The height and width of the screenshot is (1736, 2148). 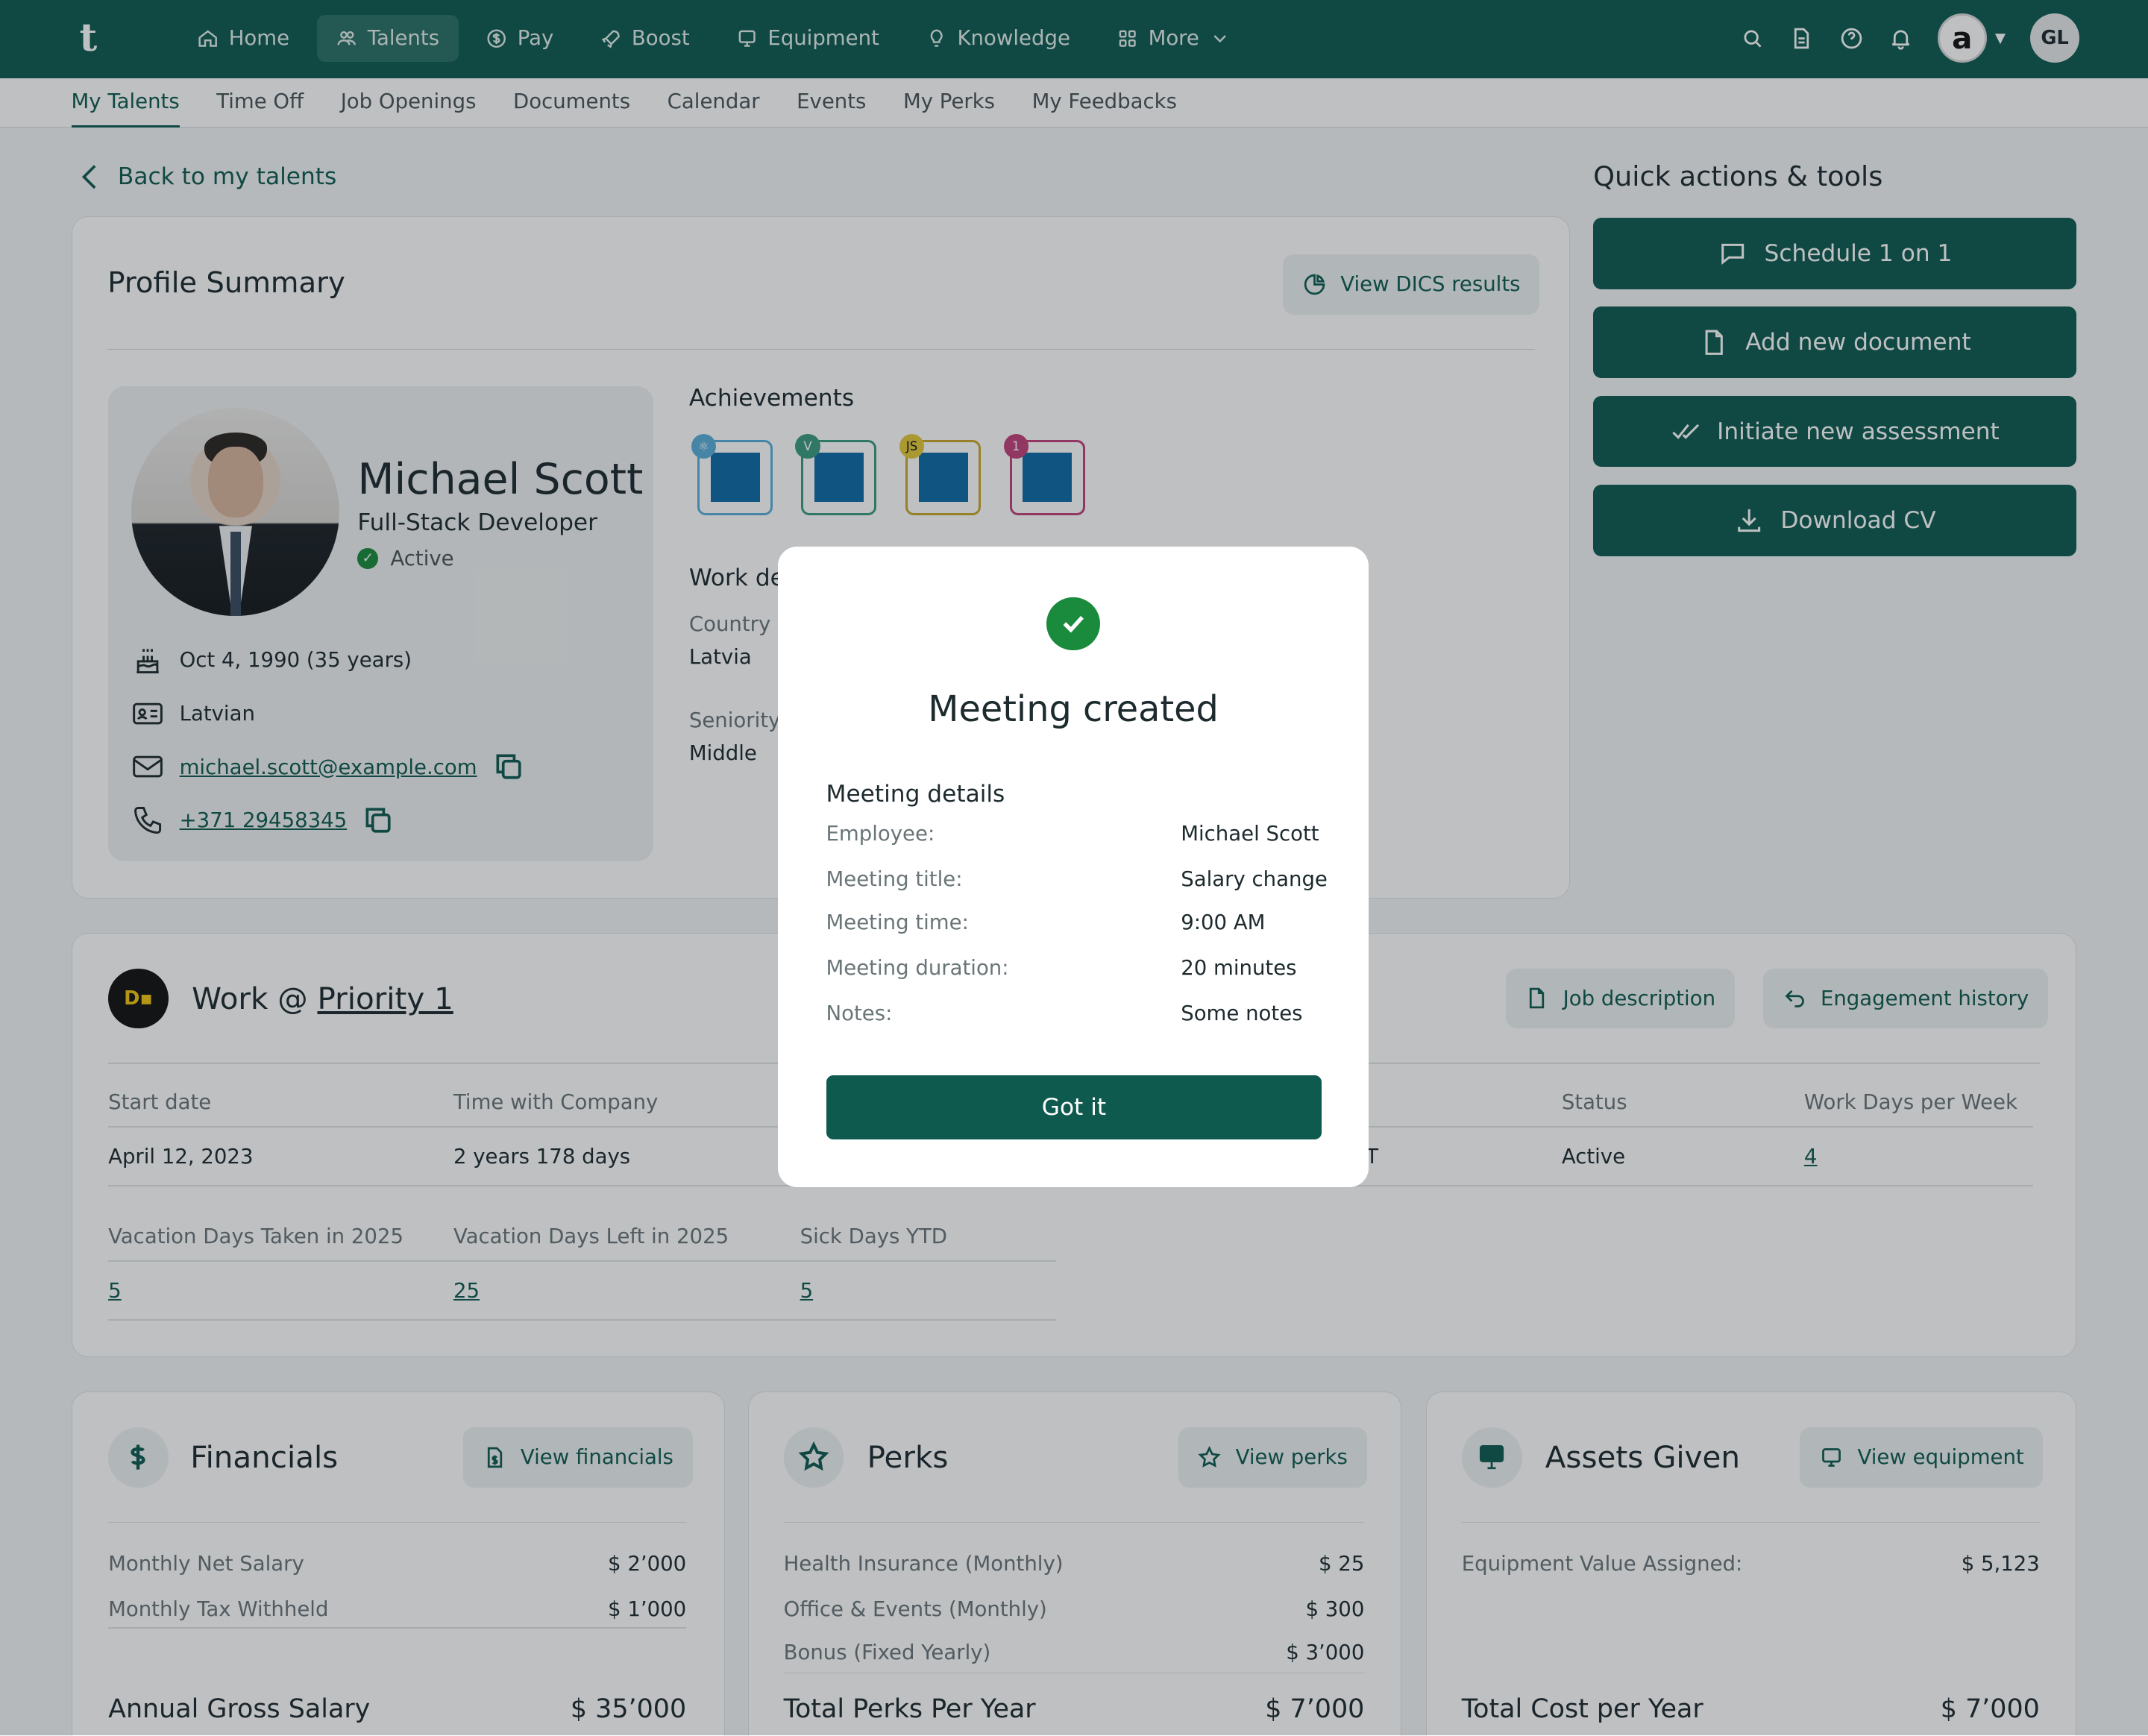 What do you see at coordinates (1073, 709) in the screenshot?
I see `modal-title: Meeting created` at bounding box center [1073, 709].